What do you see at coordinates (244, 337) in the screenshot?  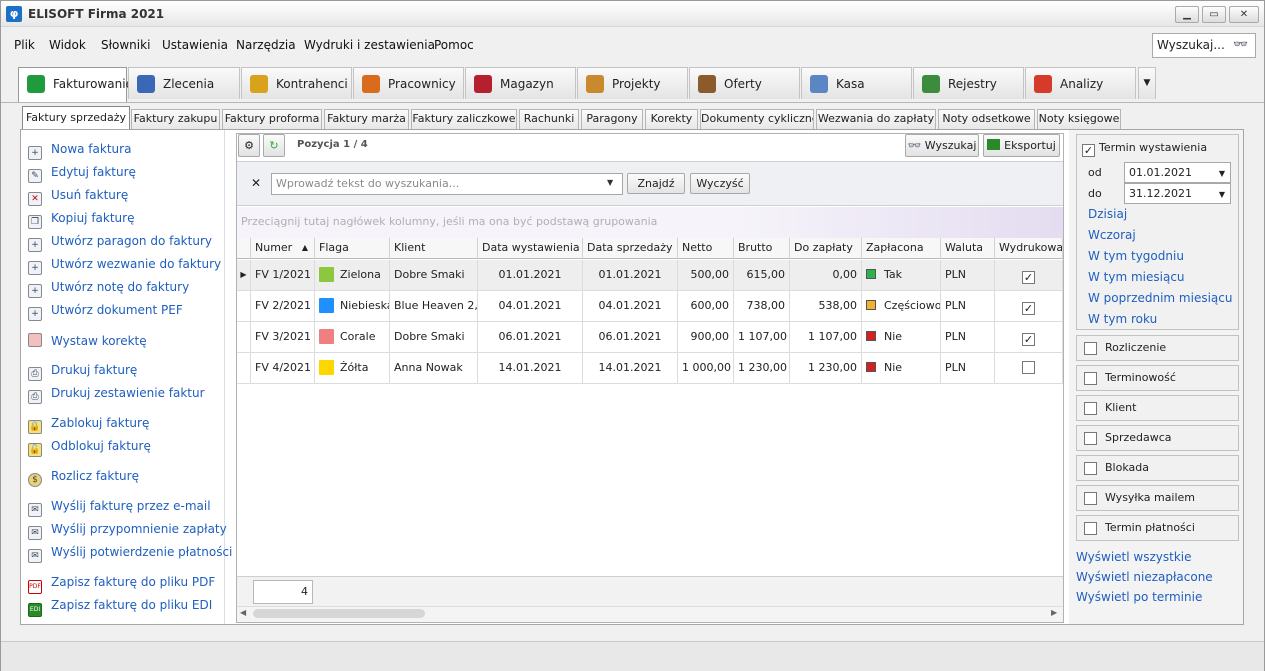 I see `row-indicator` at bounding box center [244, 337].